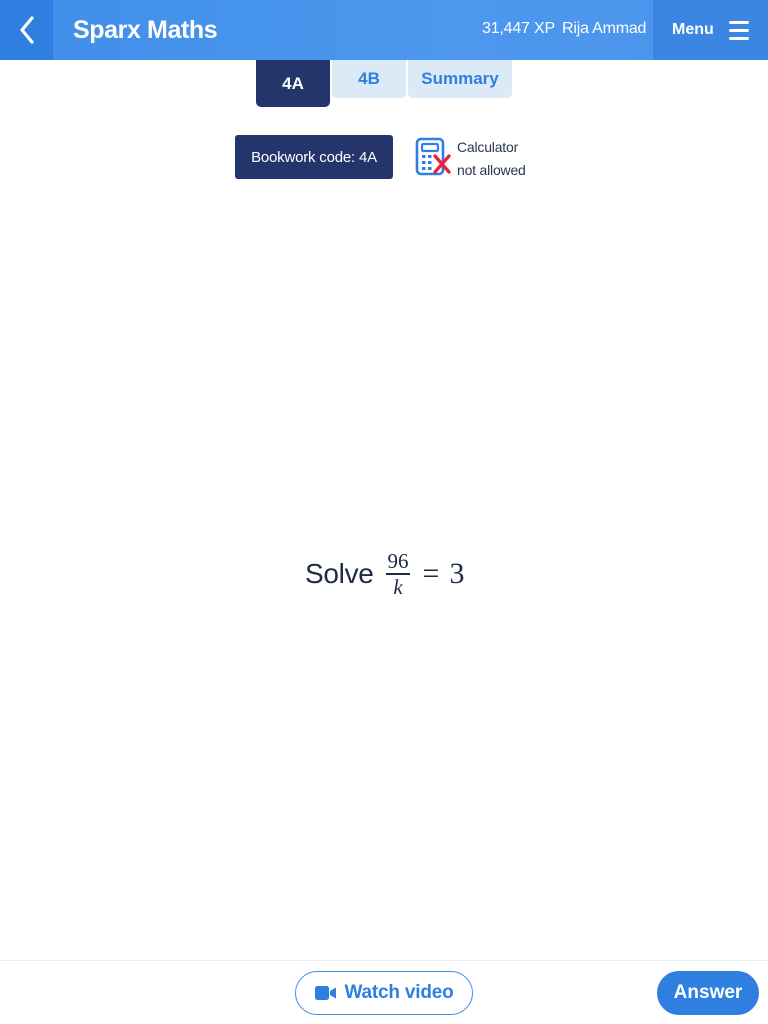 The width and height of the screenshot is (768, 1024). Describe the element at coordinates (738, 30) in the screenshot. I see `hamburger-icon` at that location.